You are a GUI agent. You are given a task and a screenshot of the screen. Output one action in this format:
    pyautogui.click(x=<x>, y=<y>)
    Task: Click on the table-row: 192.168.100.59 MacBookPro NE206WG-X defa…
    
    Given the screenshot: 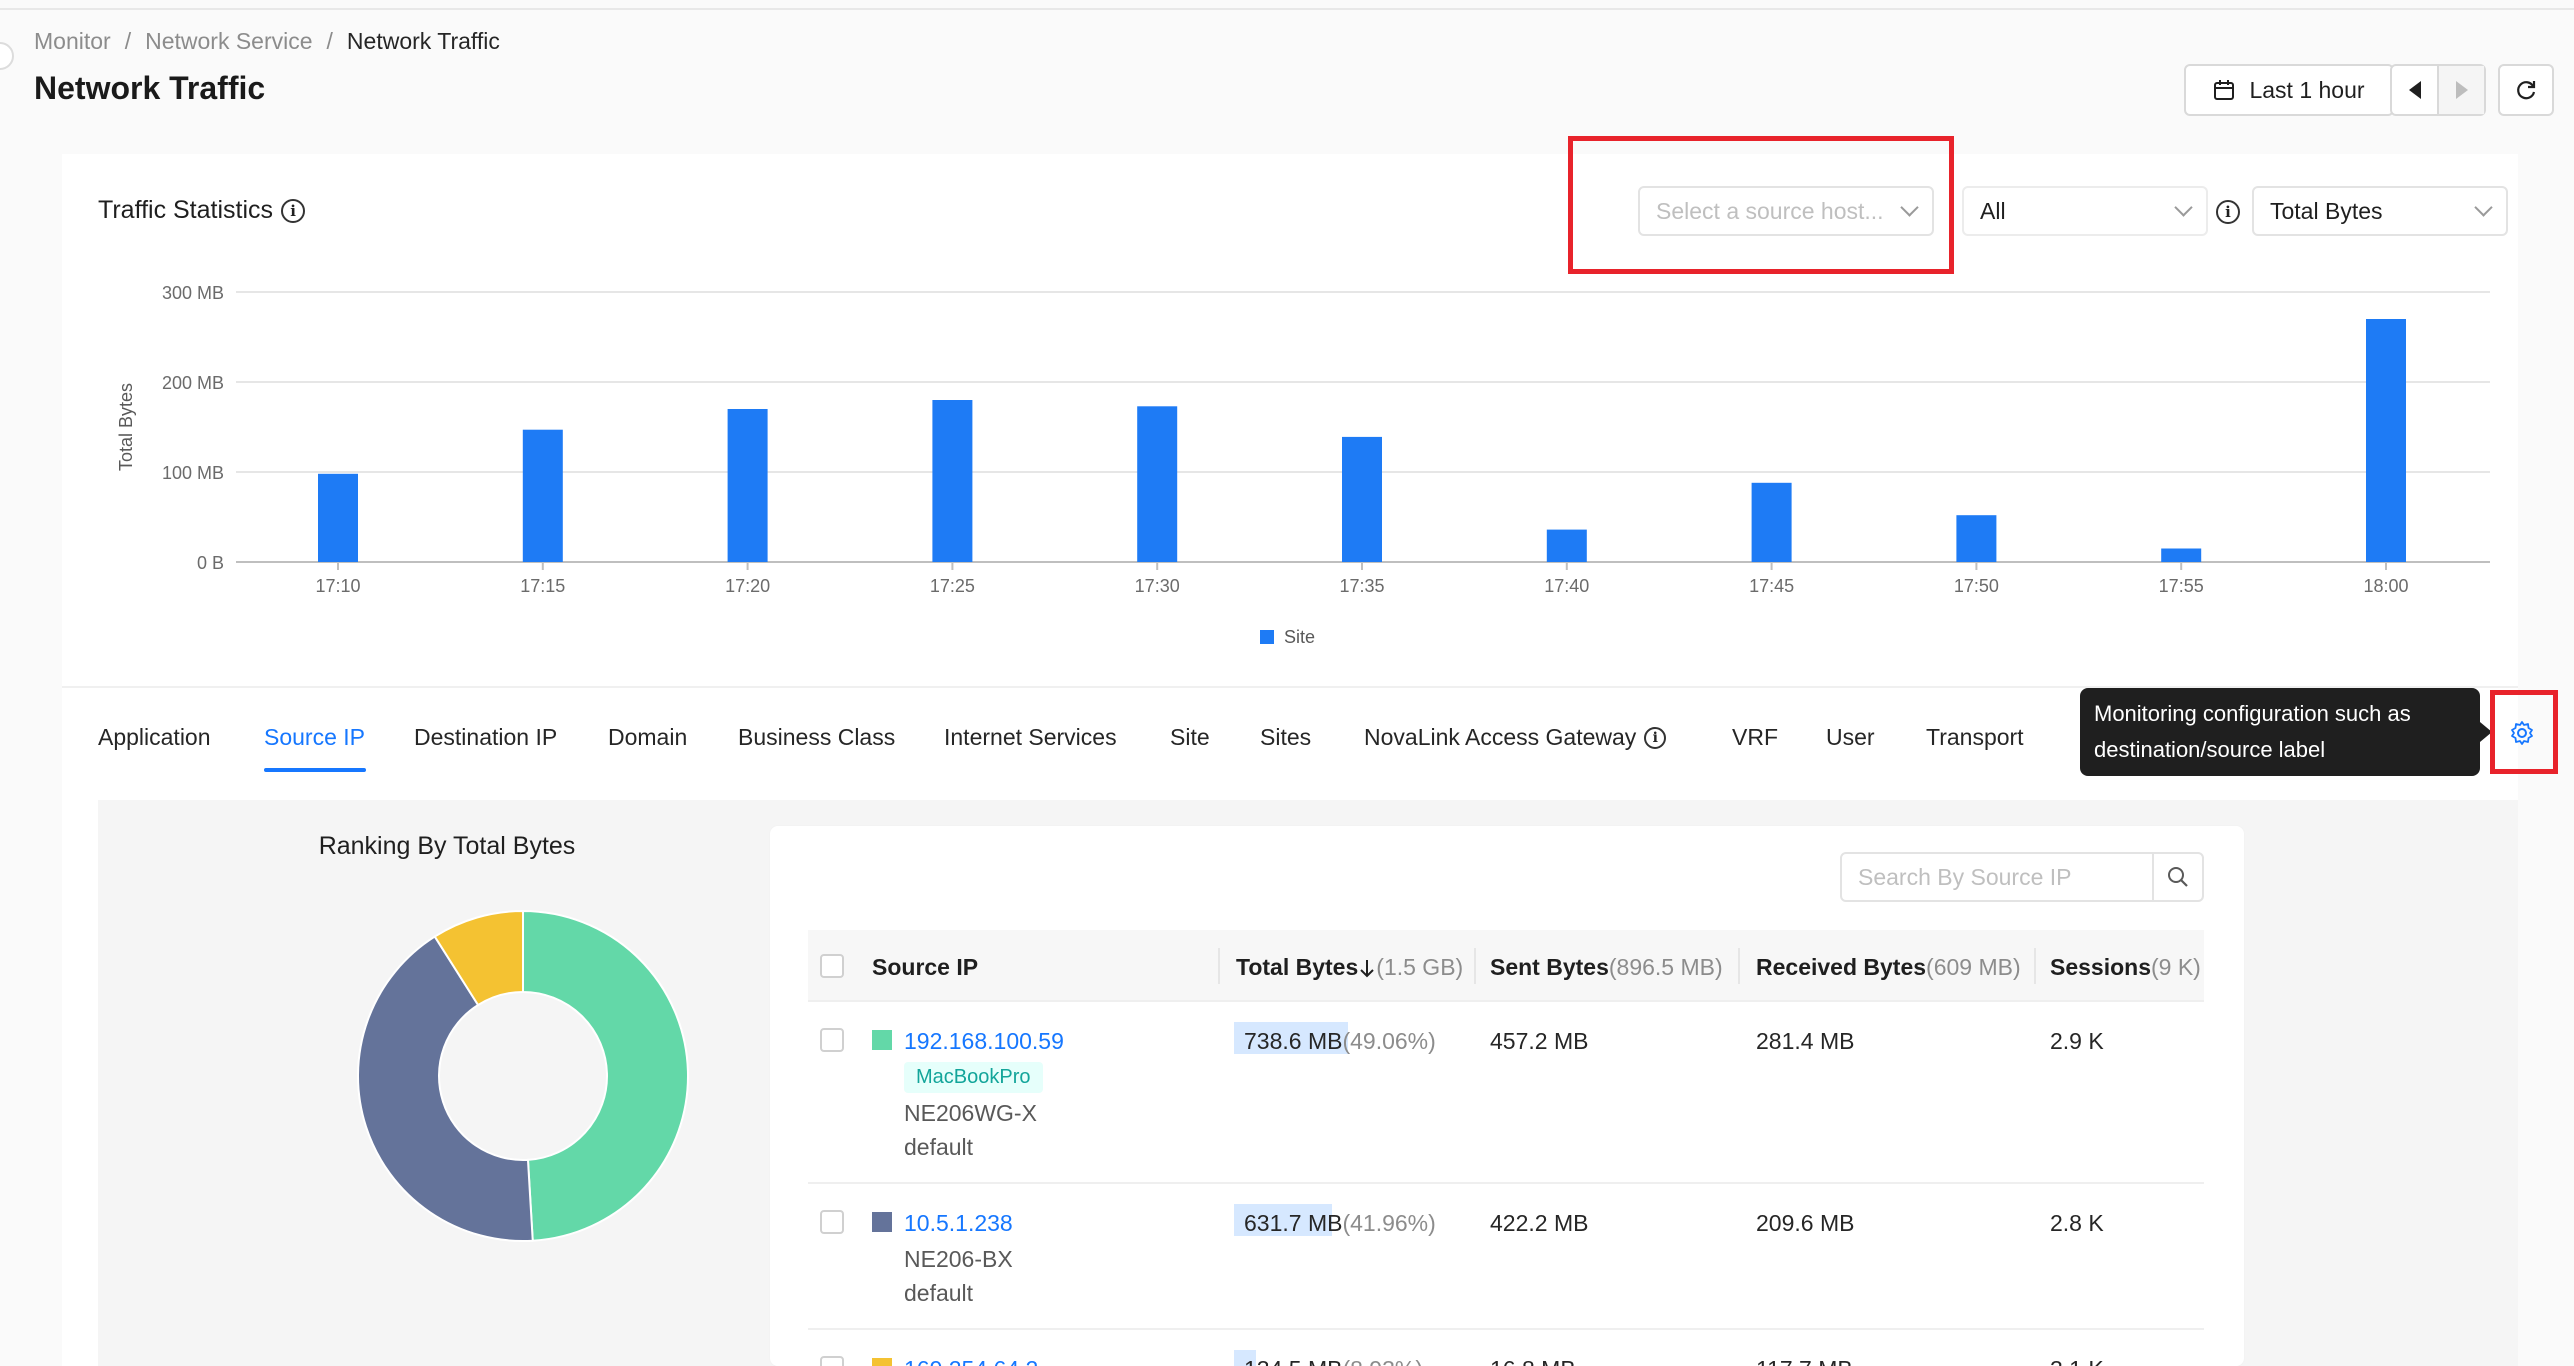 What is the action you would take?
    pyautogui.click(x=1506, y=1093)
    